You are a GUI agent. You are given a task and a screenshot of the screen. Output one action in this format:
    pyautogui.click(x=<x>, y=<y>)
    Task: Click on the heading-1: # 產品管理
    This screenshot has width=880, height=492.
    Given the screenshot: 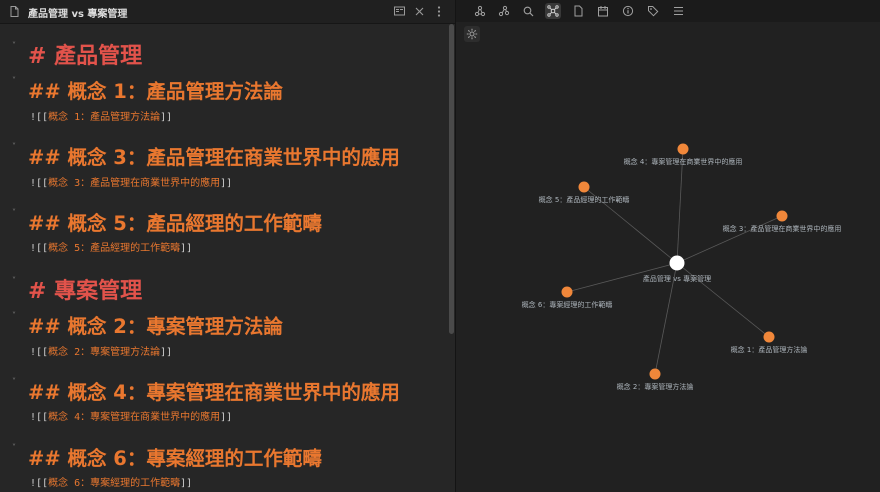 What is the action you would take?
    pyautogui.click(x=85, y=54)
    